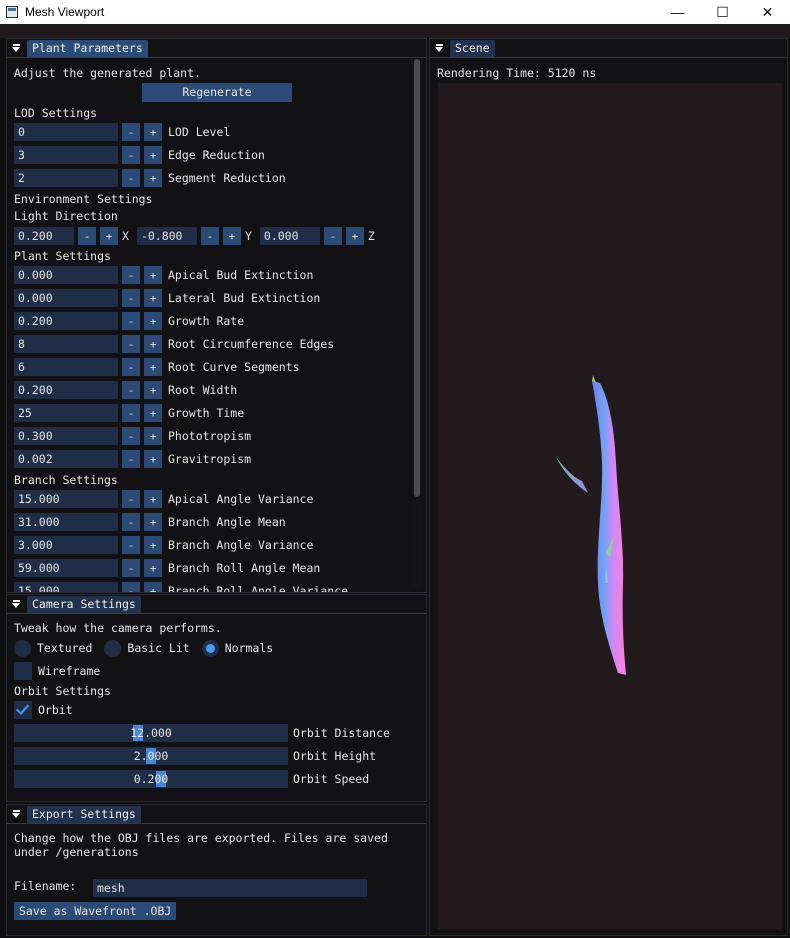  I want to click on radio-textured, so click(22, 648).